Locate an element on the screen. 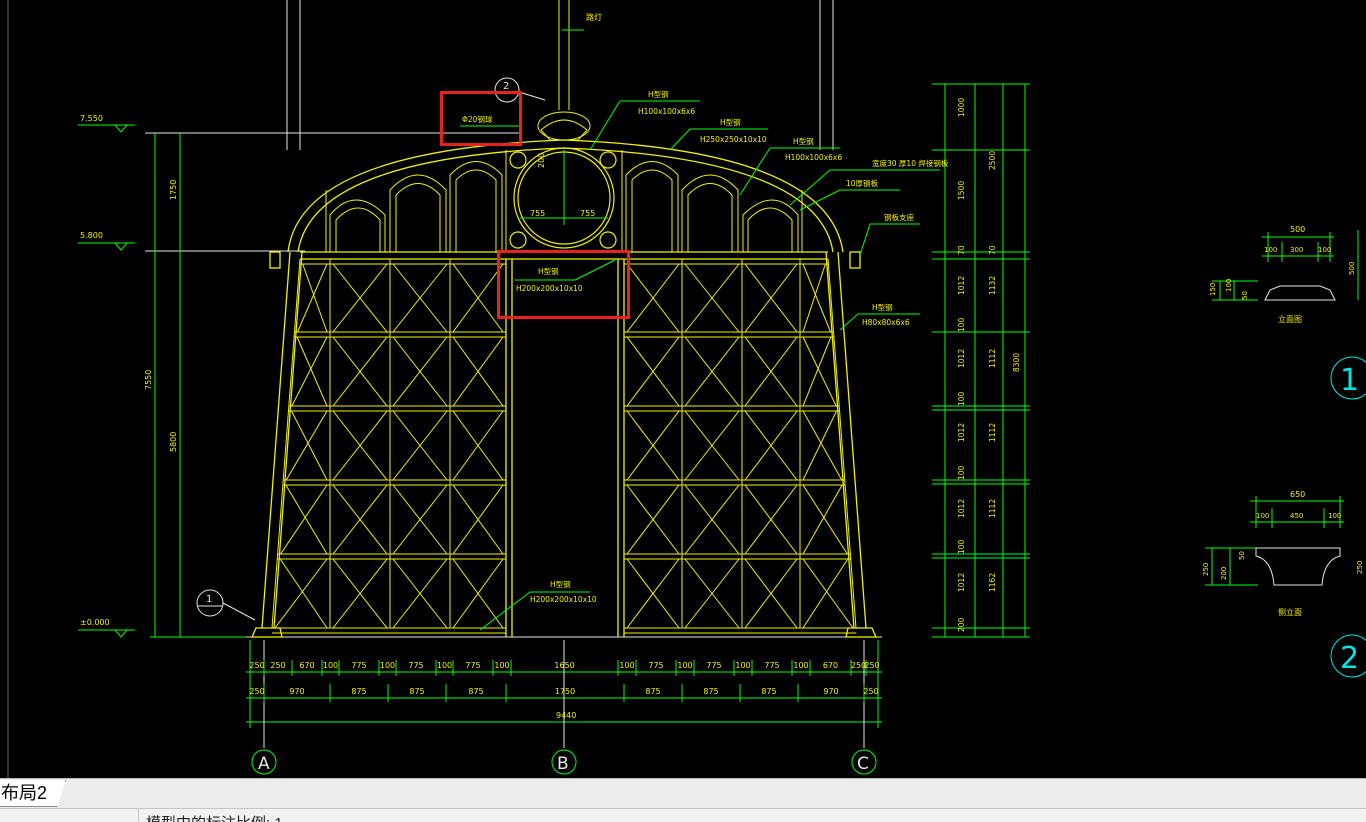  elev-mid: 5.800 is located at coordinates (91, 235).